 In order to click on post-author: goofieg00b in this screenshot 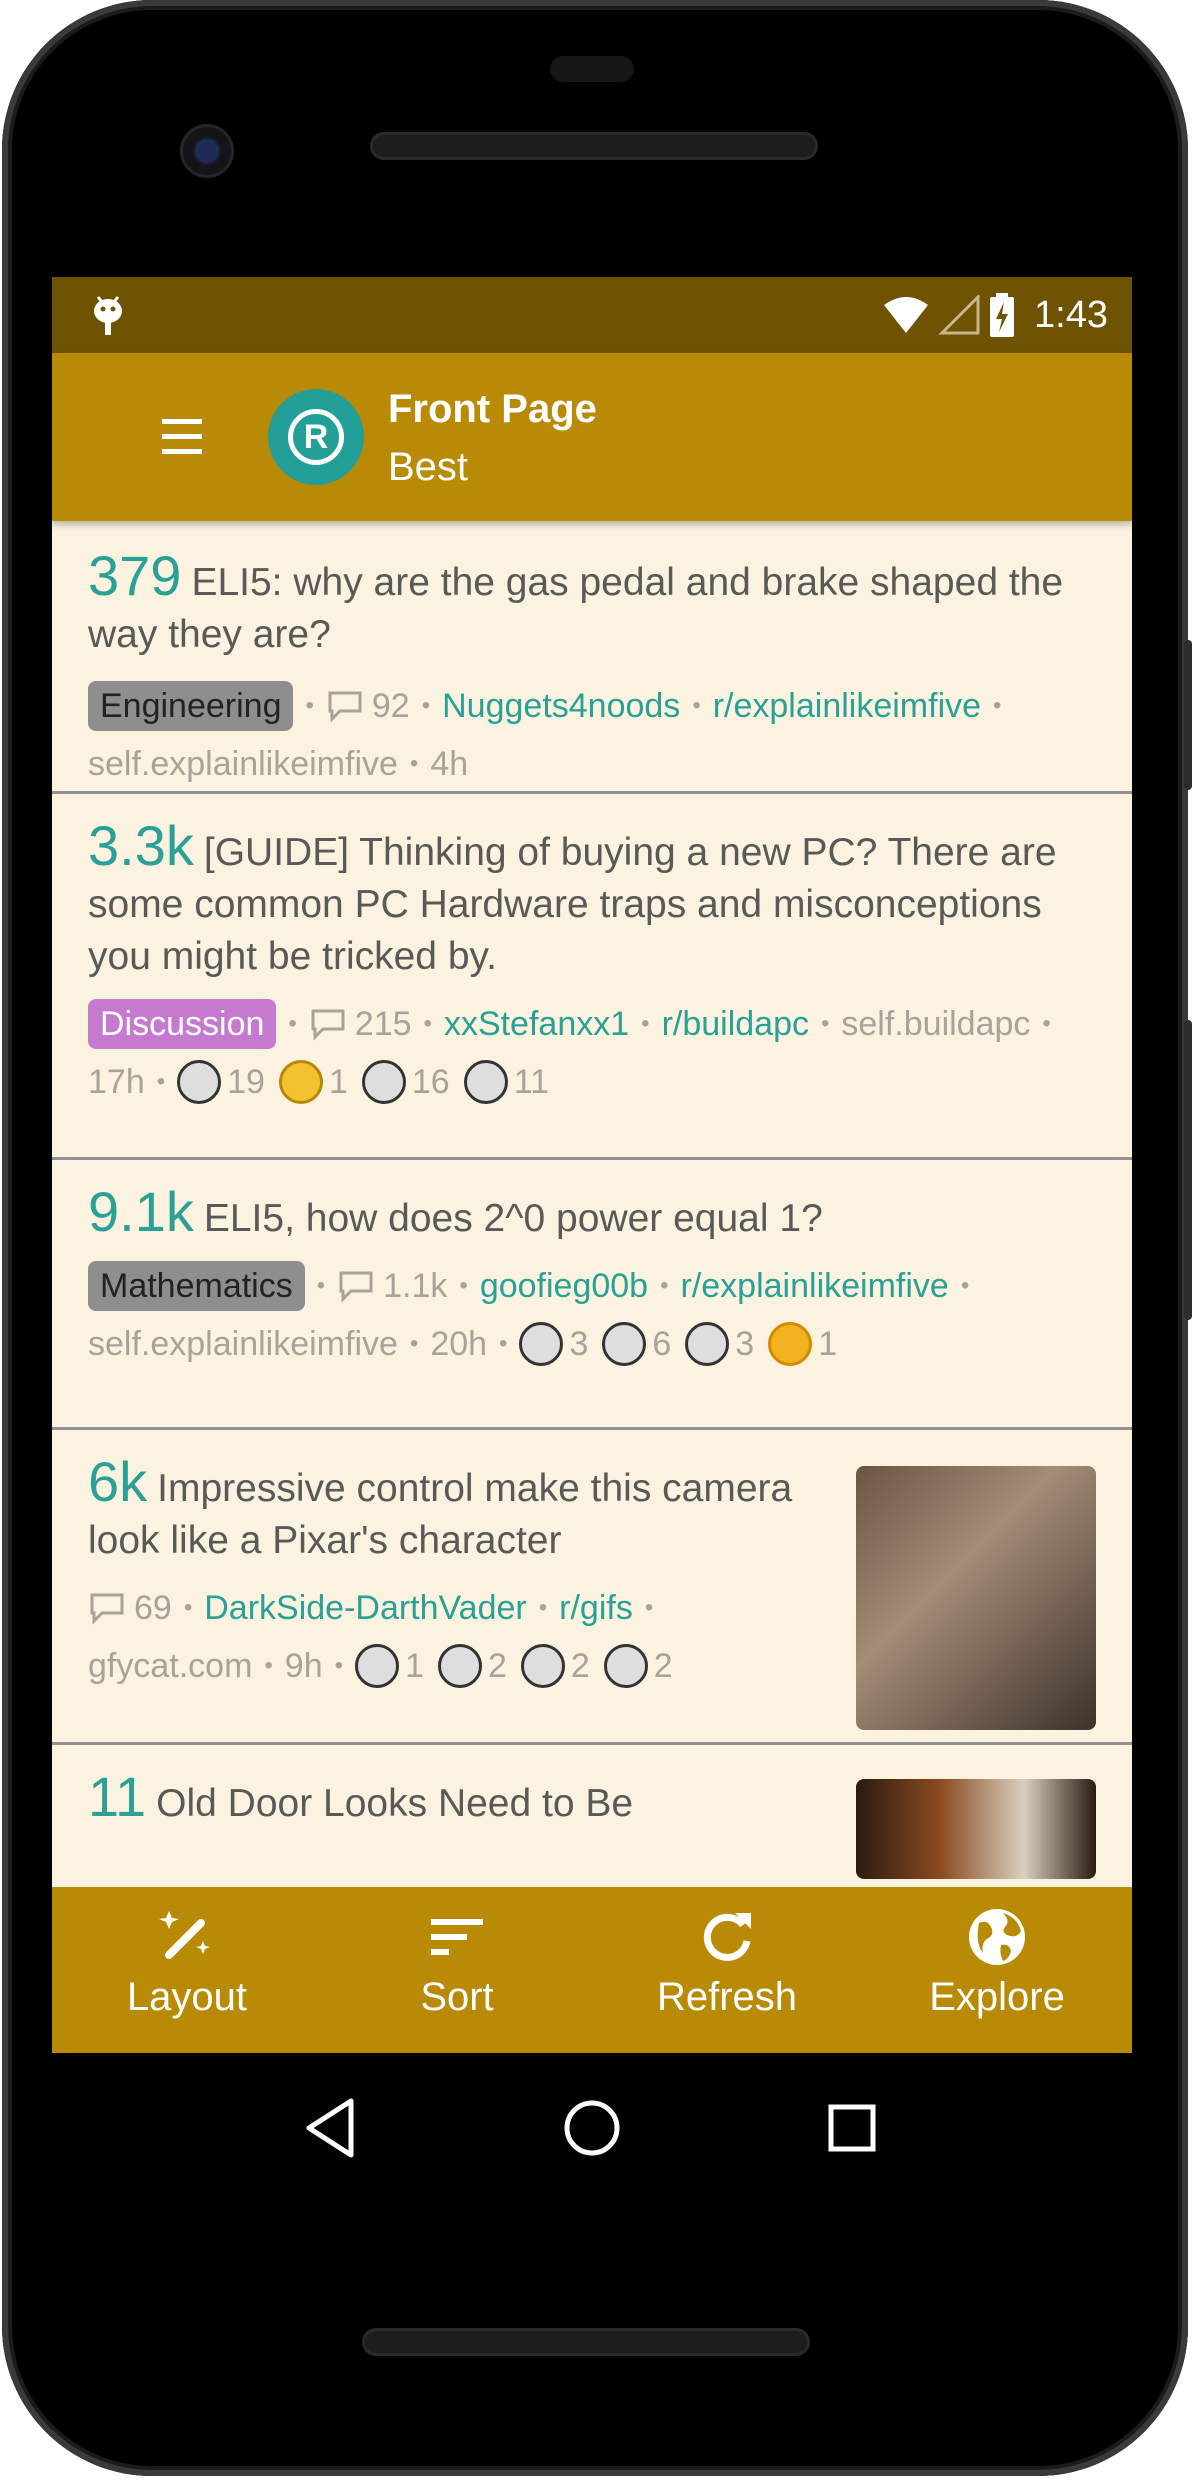, I will do `click(564, 1286)`.